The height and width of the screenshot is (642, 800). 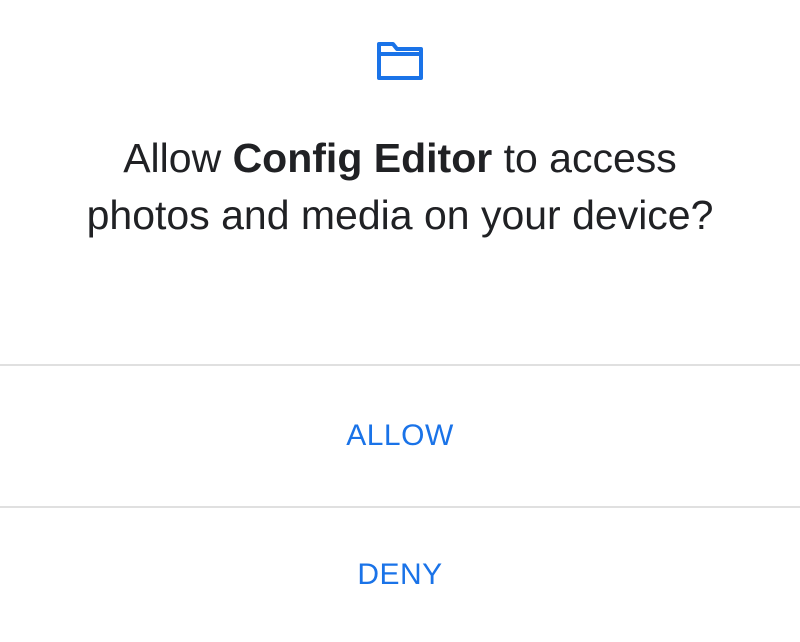 I want to click on app-name: Config Editor, so click(x=362, y=158).